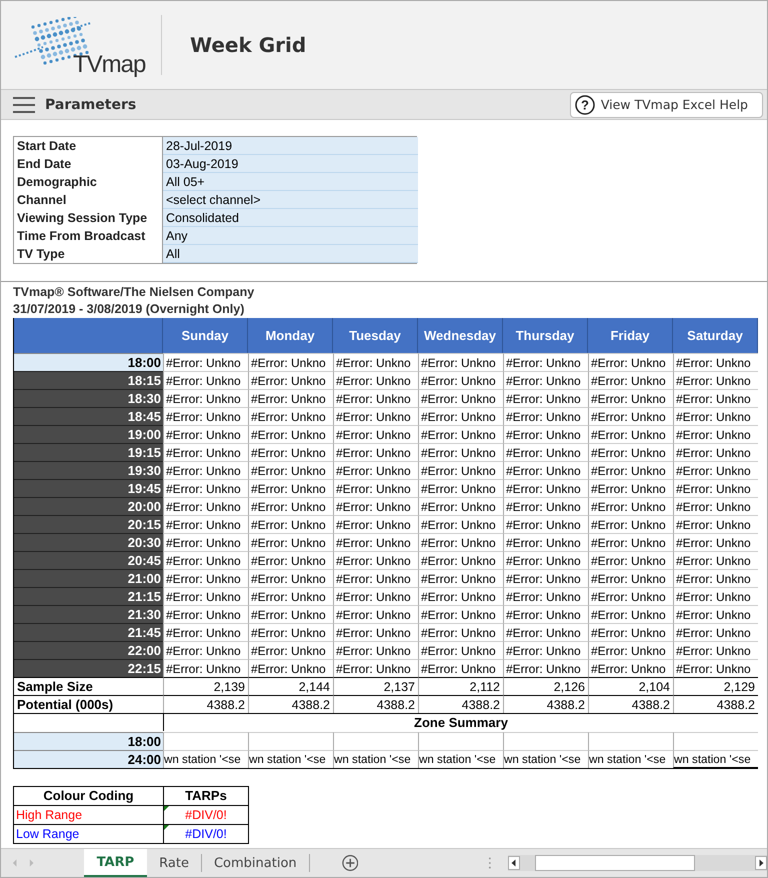 The height and width of the screenshot is (878, 768). What do you see at coordinates (88, 488) in the screenshot?
I see `time-cell: 19:45` at bounding box center [88, 488].